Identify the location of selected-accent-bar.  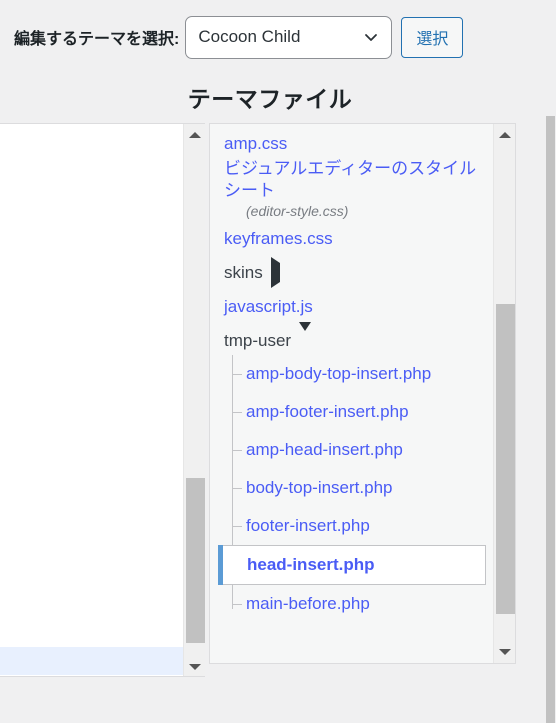
(220, 564).